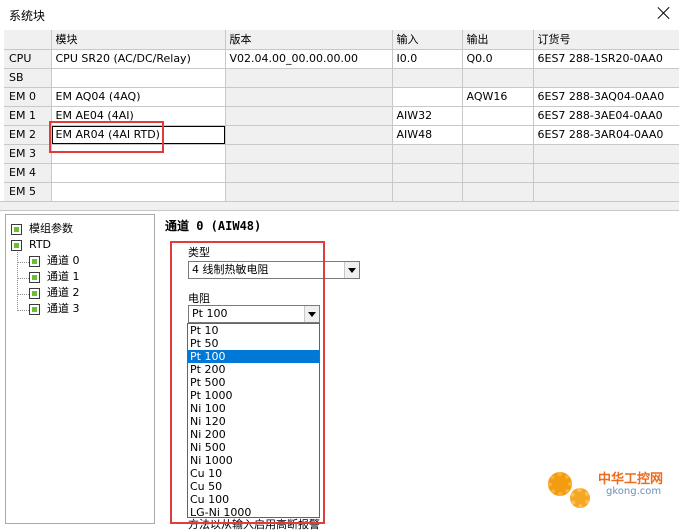  Describe the element at coordinates (80, 369) in the screenshot. I see `config-tree: 模组参数 RTD 通道 0 通道 1 通道 2 通道 3` at that location.